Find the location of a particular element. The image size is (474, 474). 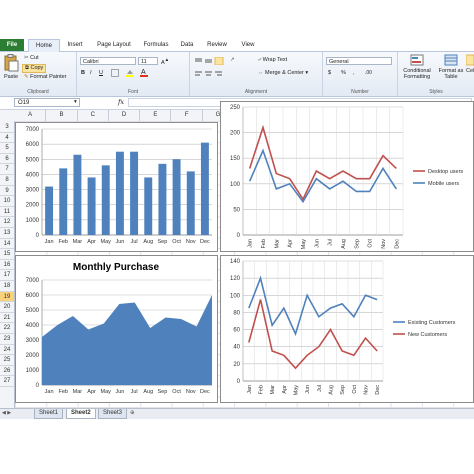

row-header: 16 is located at coordinates (7, 265).